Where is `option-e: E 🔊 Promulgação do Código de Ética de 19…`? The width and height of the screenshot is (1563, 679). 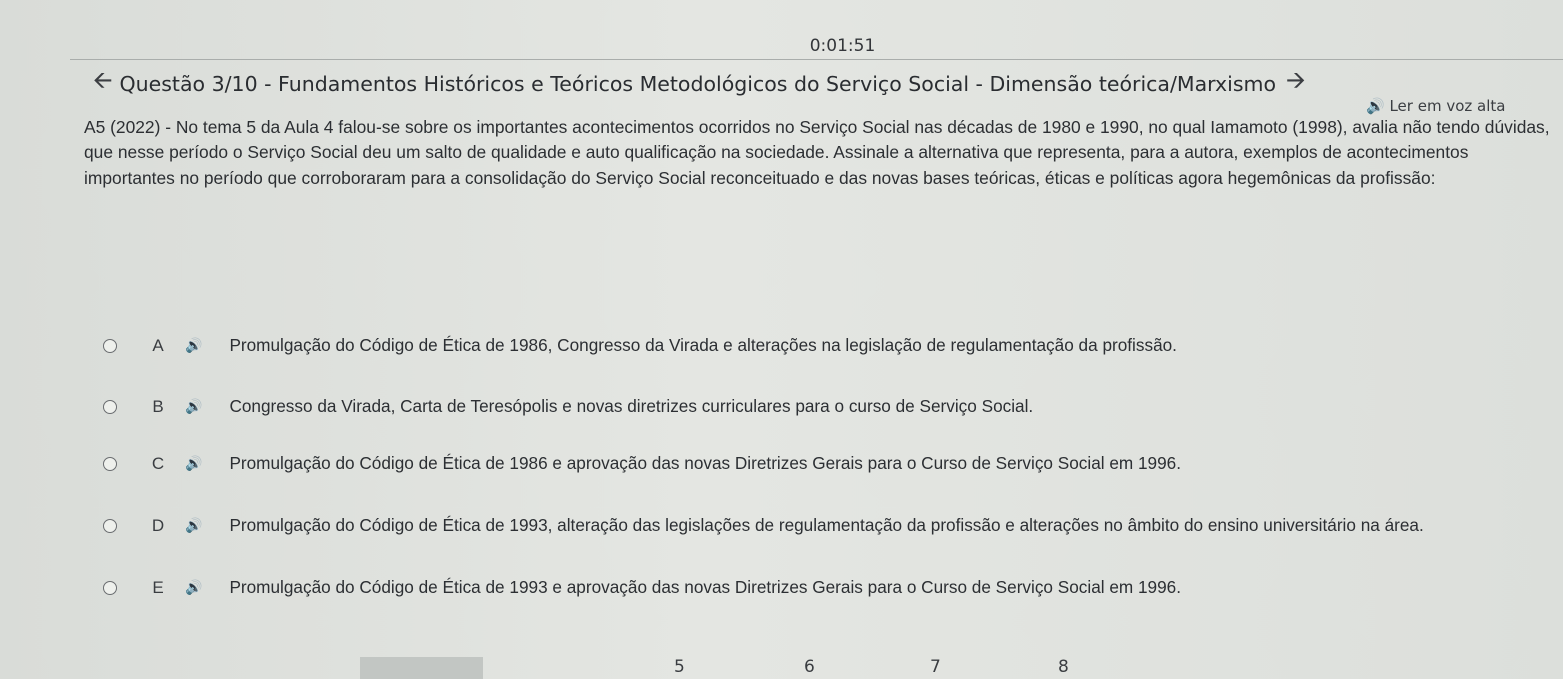 option-e: E 🔊 Promulgação do Código de Ética de 19… is located at coordinates (639, 587).